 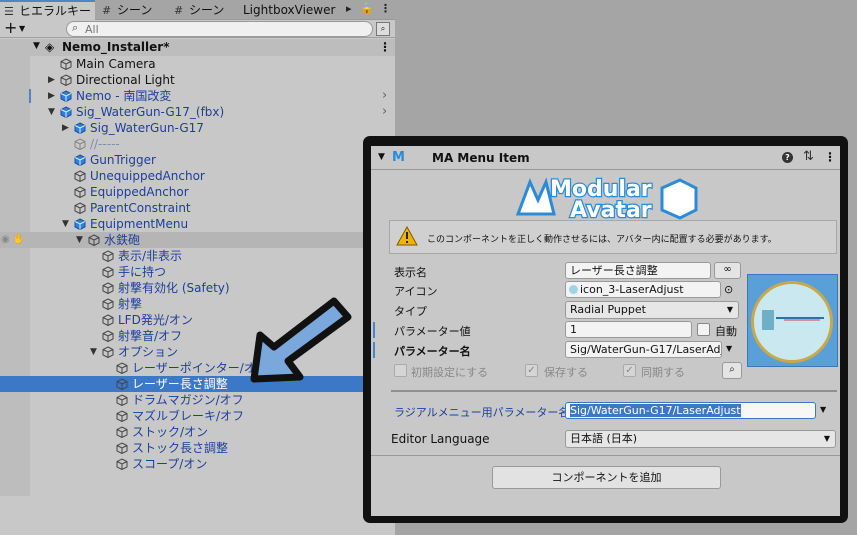 I want to click on hierarchy-row: UnequippedAnchor, so click(x=197, y=176).